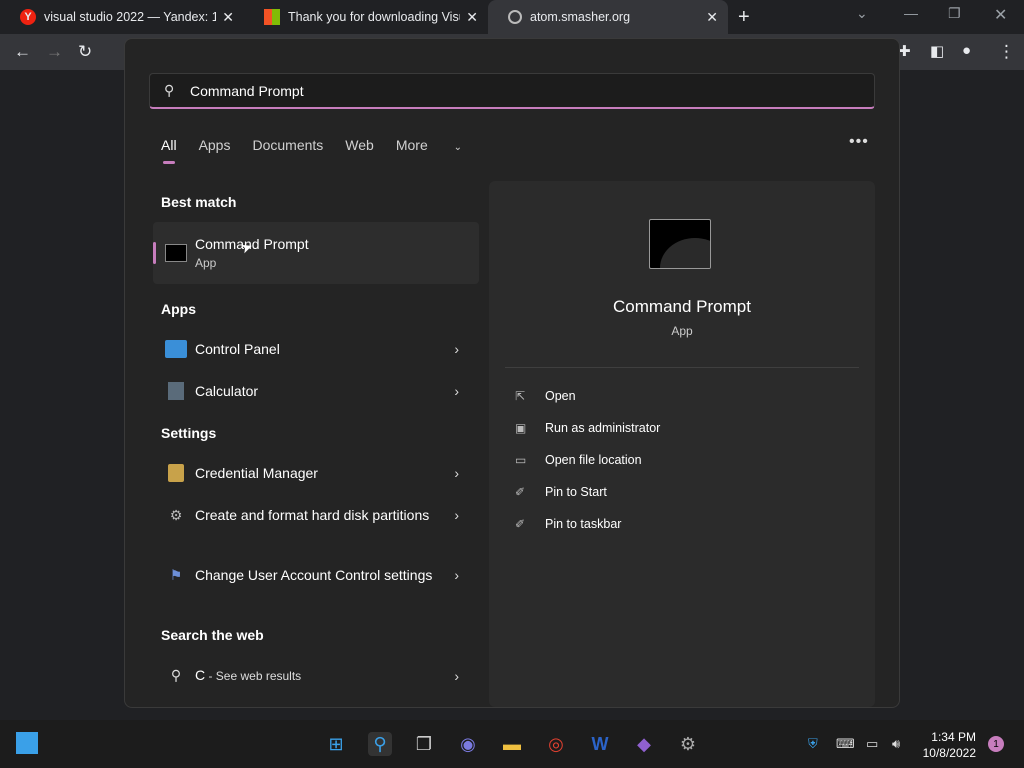 The height and width of the screenshot is (768, 1024). What do you see at coordinates (169, 150) in the screenshot?
I see `tab-all: All` at bounding box center [169, 150].